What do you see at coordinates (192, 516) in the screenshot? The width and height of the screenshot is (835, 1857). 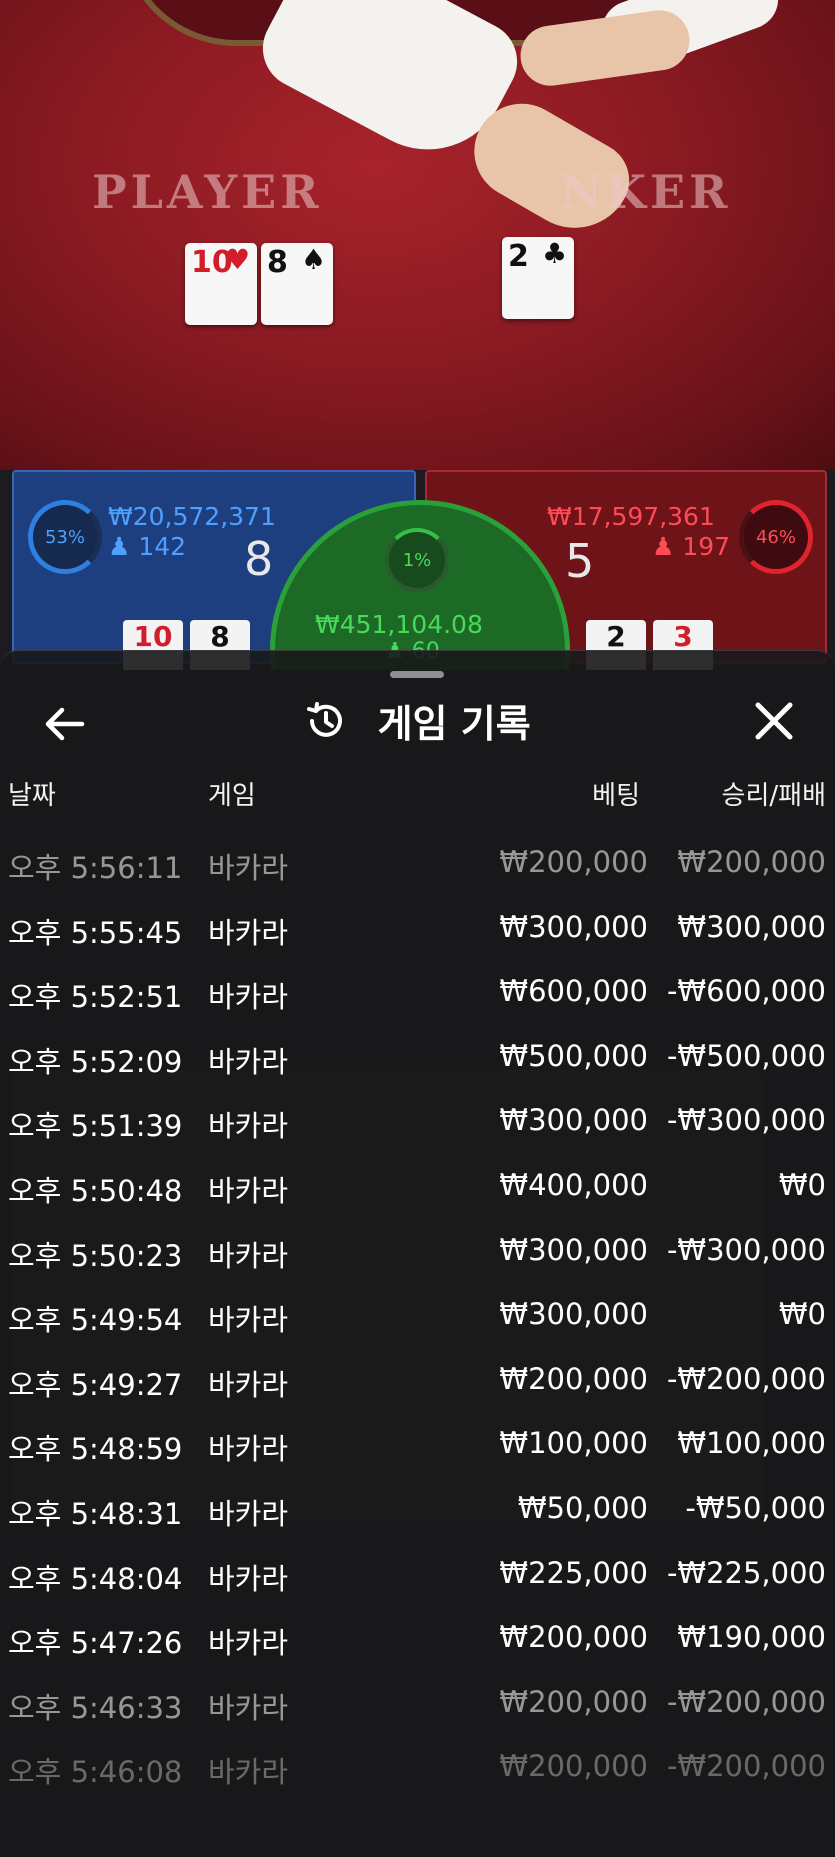 I see `player-bet-amount: ₩20,572,371` at bounding box center [192, 516].